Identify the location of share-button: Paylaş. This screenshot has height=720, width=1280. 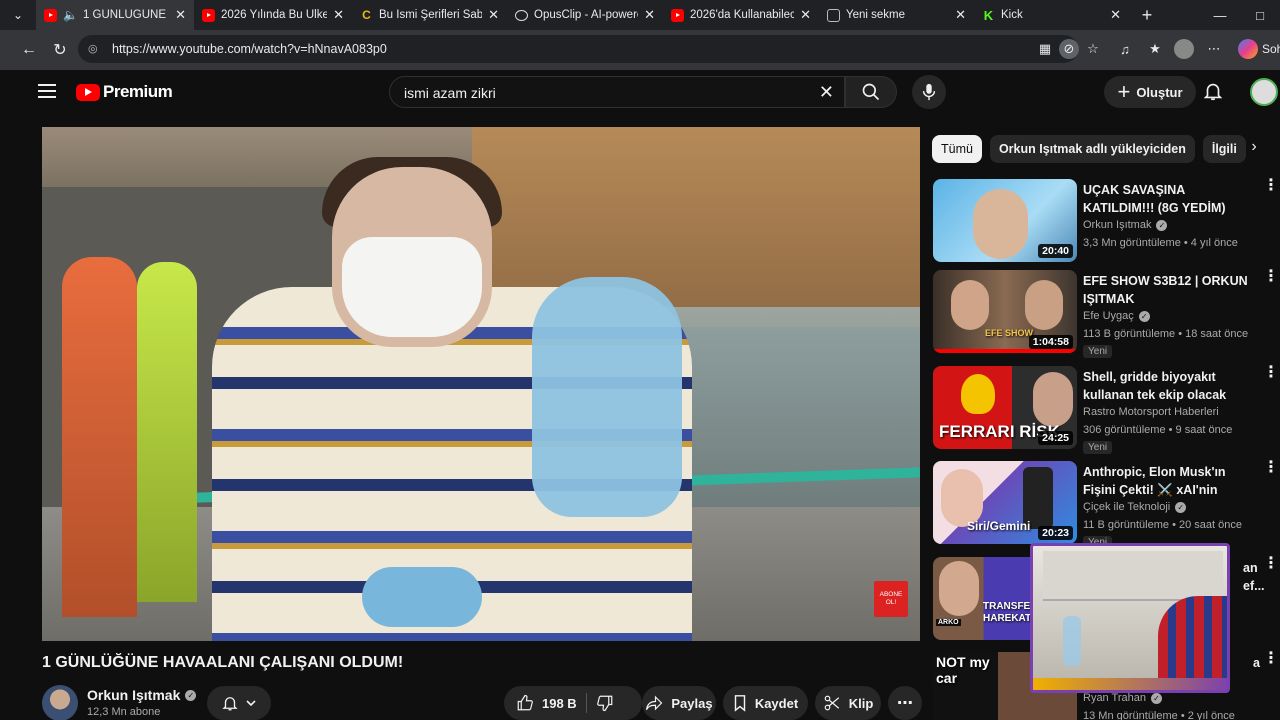
(679, 703).